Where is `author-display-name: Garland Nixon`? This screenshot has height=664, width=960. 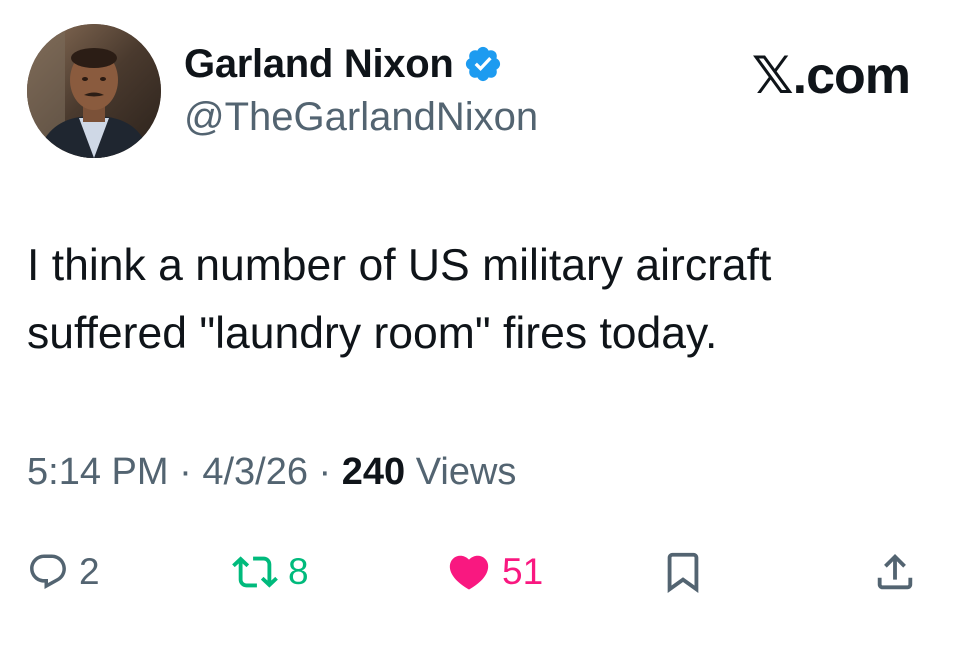
author-display-name: Garland Nixon is located at coordinates (319, 64).